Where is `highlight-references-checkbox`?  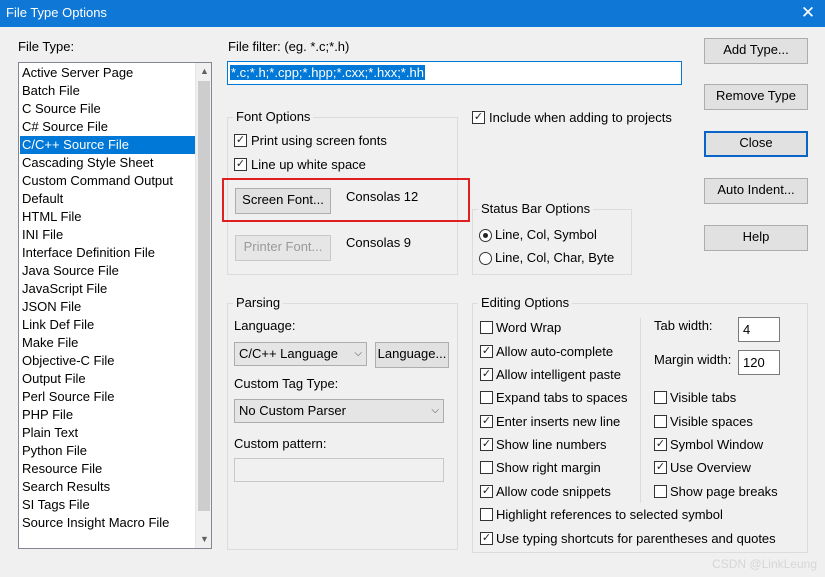
highlight-references-checkbox is located at coordinates (486, 514).